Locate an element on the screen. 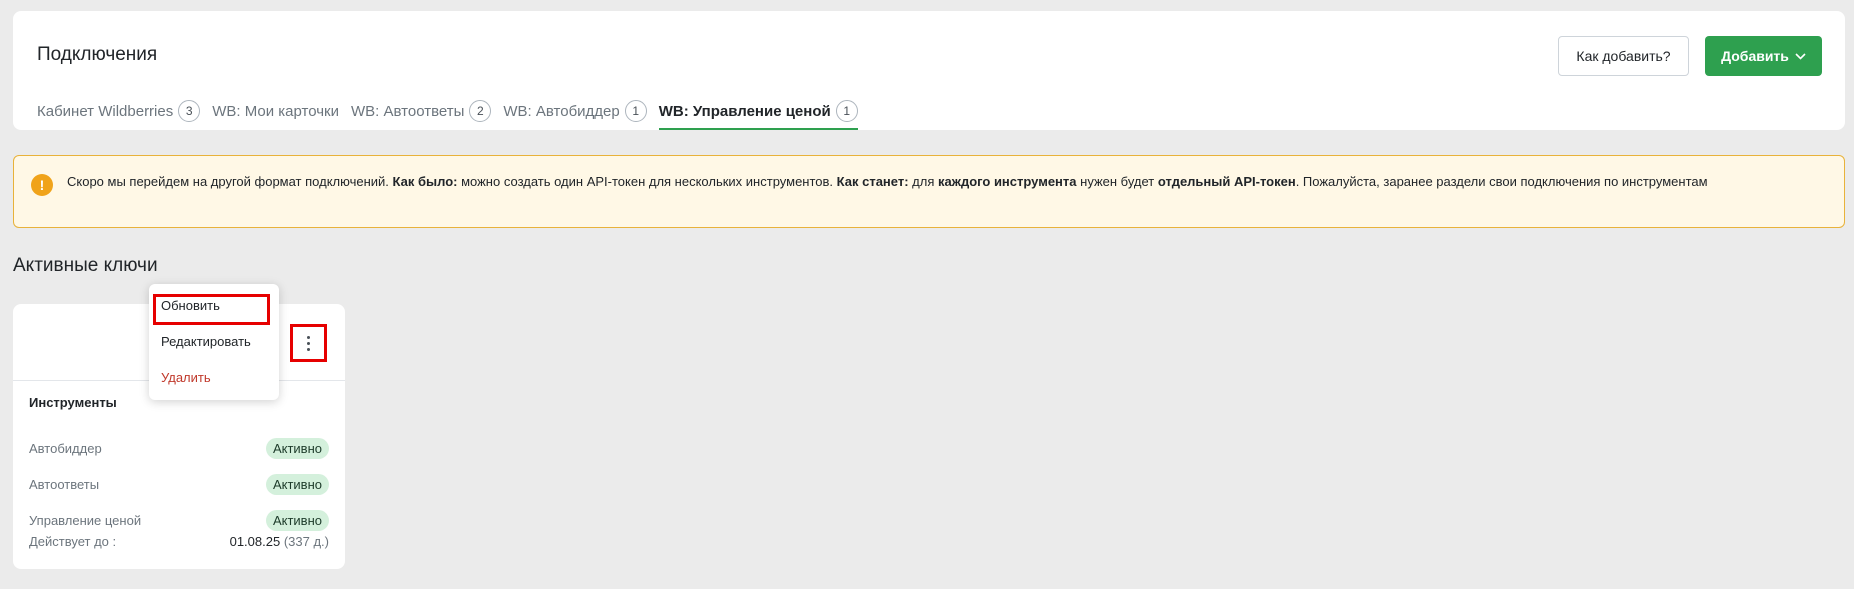  tool-name: Автобиддер is located at coordinates (65, 448).